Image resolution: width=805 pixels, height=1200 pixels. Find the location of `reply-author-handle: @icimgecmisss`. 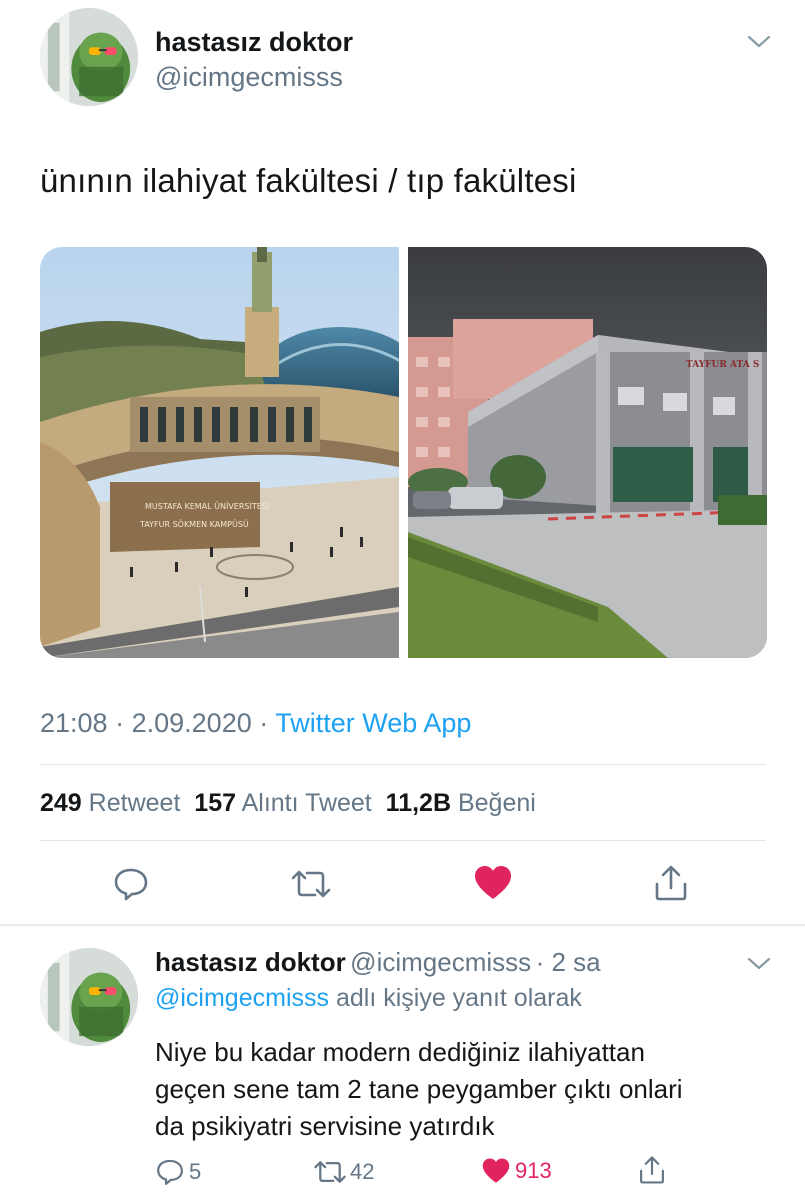

reply-author-handle: @icimgecmisss is located at coordinates (440, 962).